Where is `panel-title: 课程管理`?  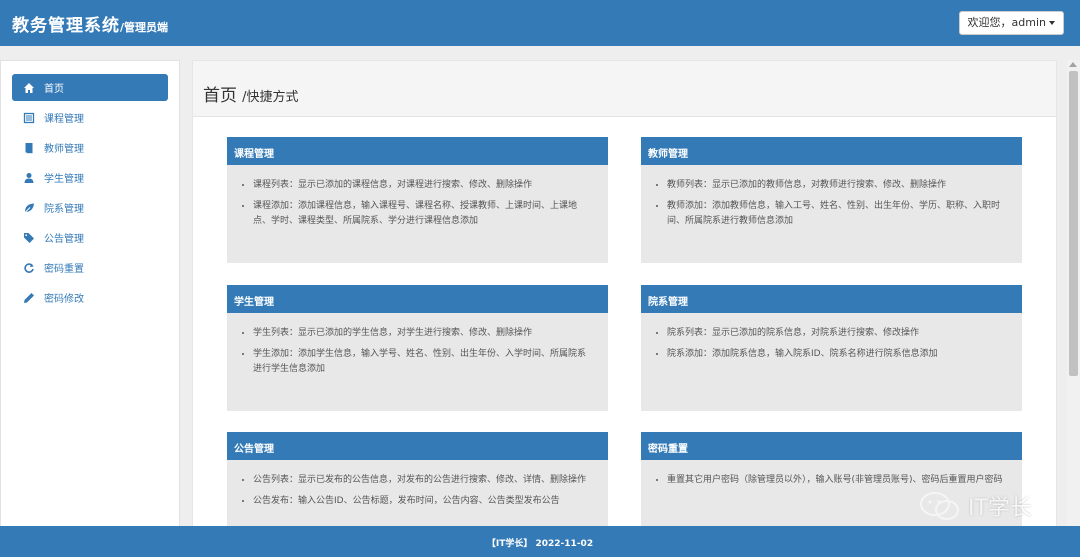 panel-title: 课程管理 is located at coordinates (417, 151).